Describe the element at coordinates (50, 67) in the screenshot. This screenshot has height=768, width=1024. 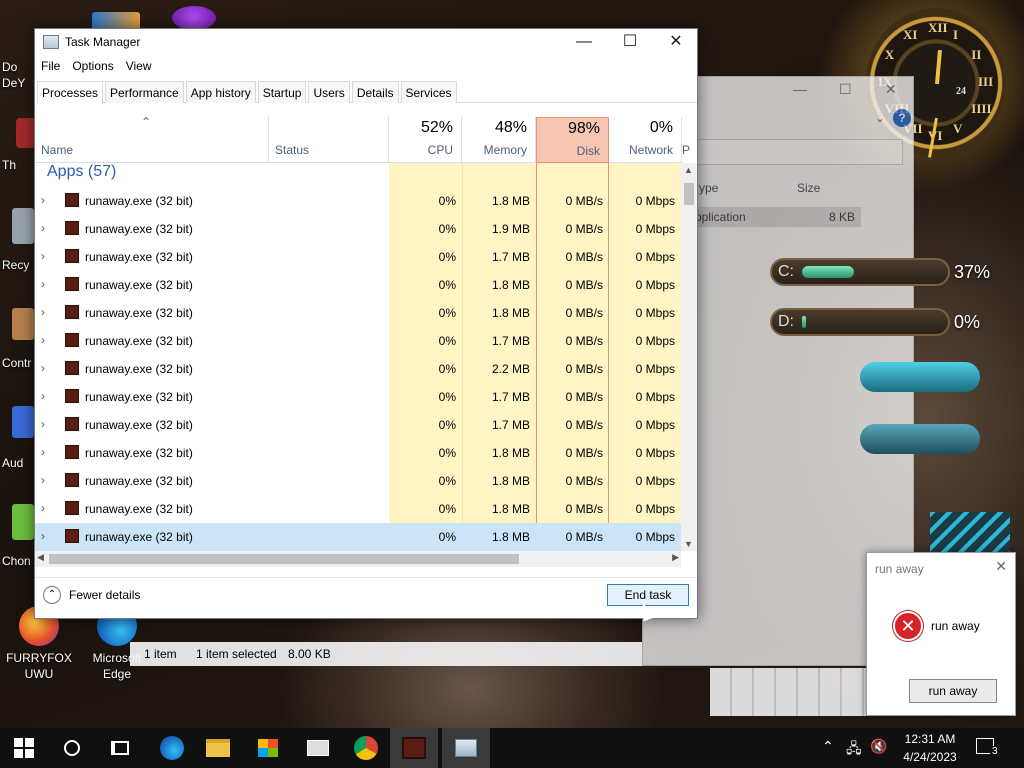
I see `menu-file: File` at that location.